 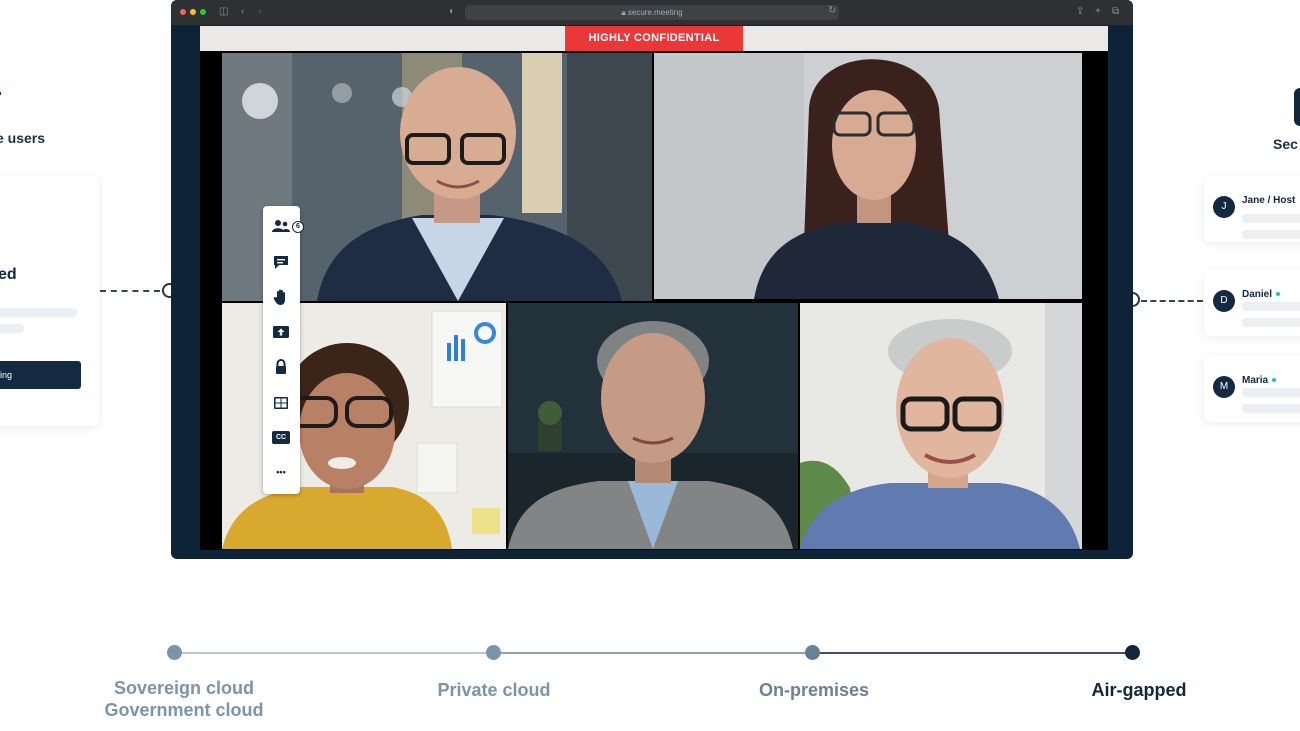 What do you see at coordinates (184, 699) in the screenshot?
I see `timeline-label-sovereign: Sovereign cloud Government cloud` at bounding box center [184, 699].